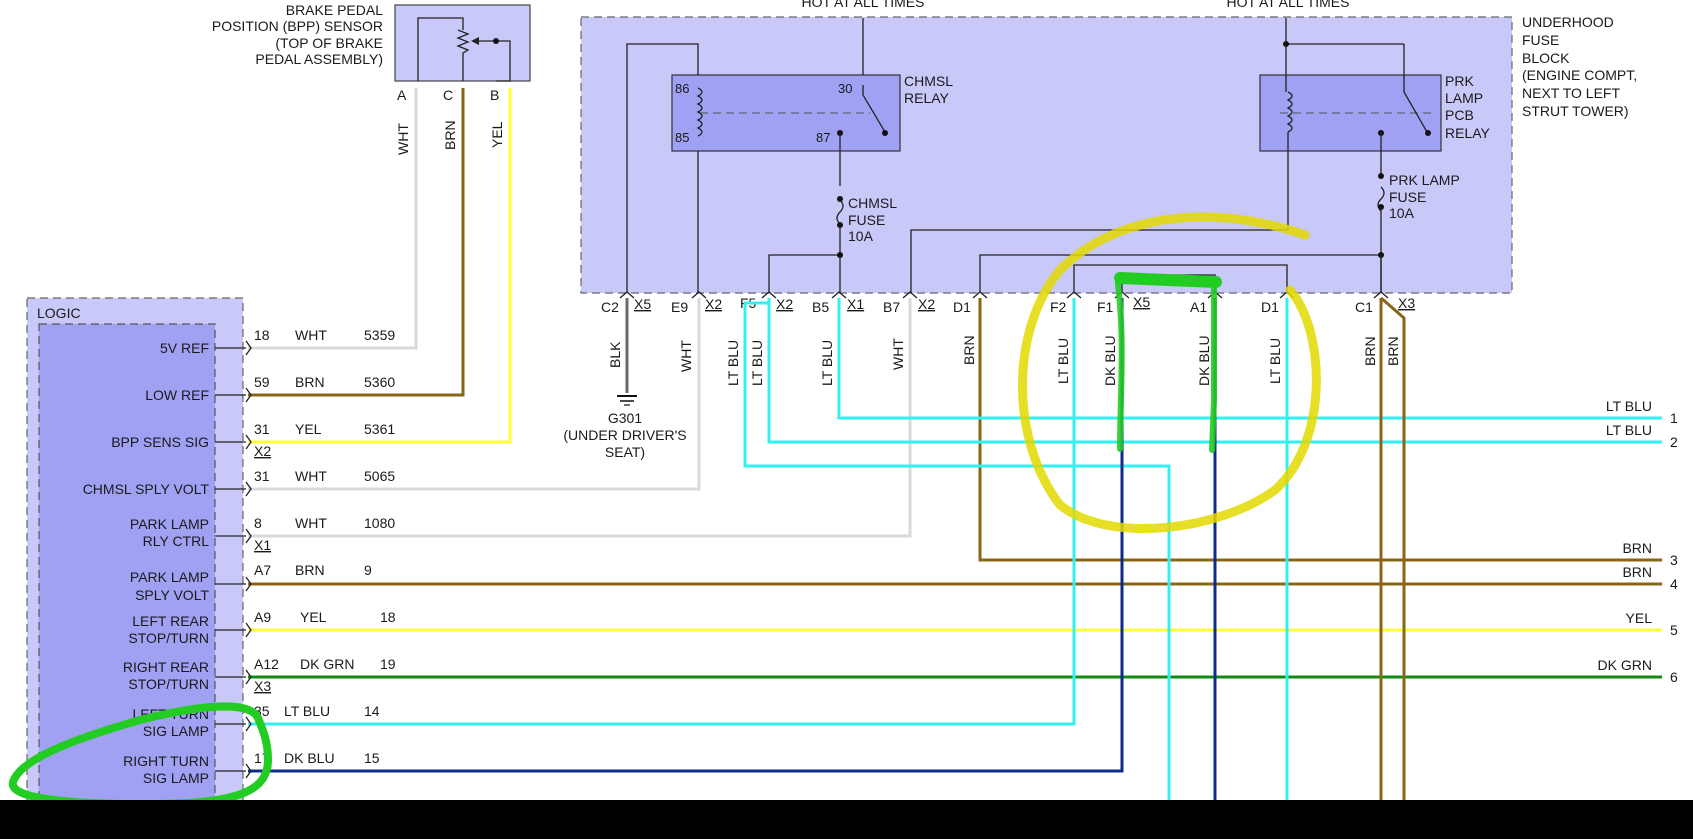 The height and width of the screenshot is (839, 1693). Describe the element at coordinates (448, 95) in the screenshot. I see `sensor-pin-label: C` at that location.